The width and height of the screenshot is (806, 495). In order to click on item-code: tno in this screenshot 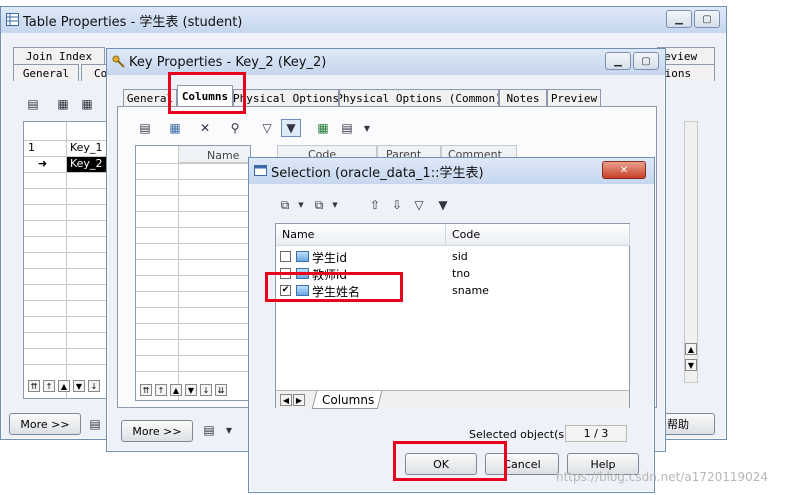, I will do `click(461, 273)`.